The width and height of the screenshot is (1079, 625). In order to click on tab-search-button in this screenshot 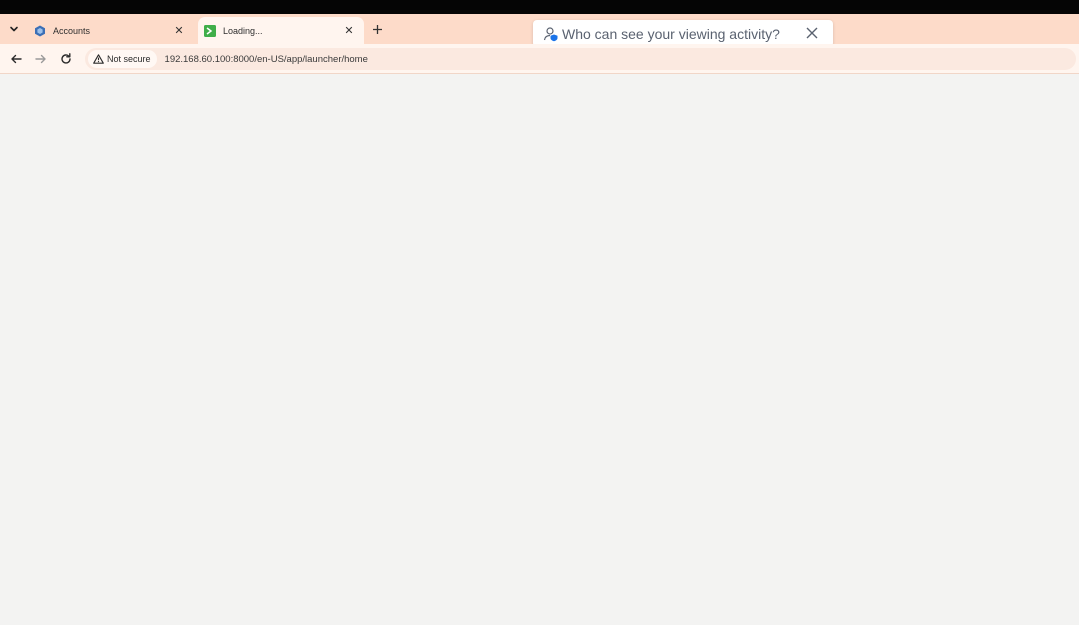, I will do `click(14, 29)`.